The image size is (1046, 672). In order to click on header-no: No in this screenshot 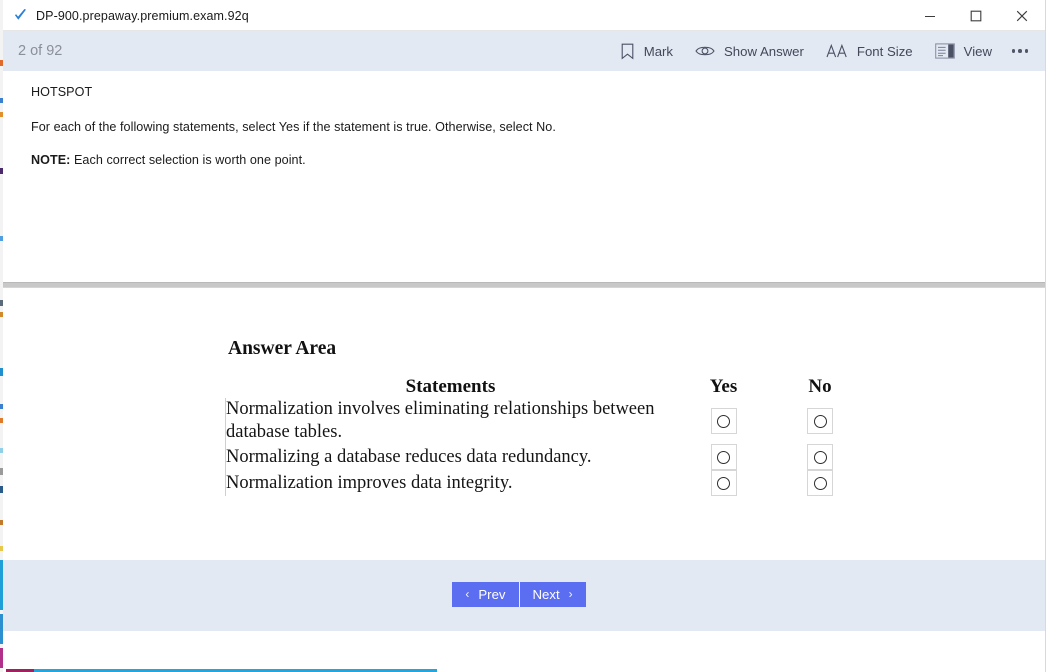, I will do `click(820, 386)`.